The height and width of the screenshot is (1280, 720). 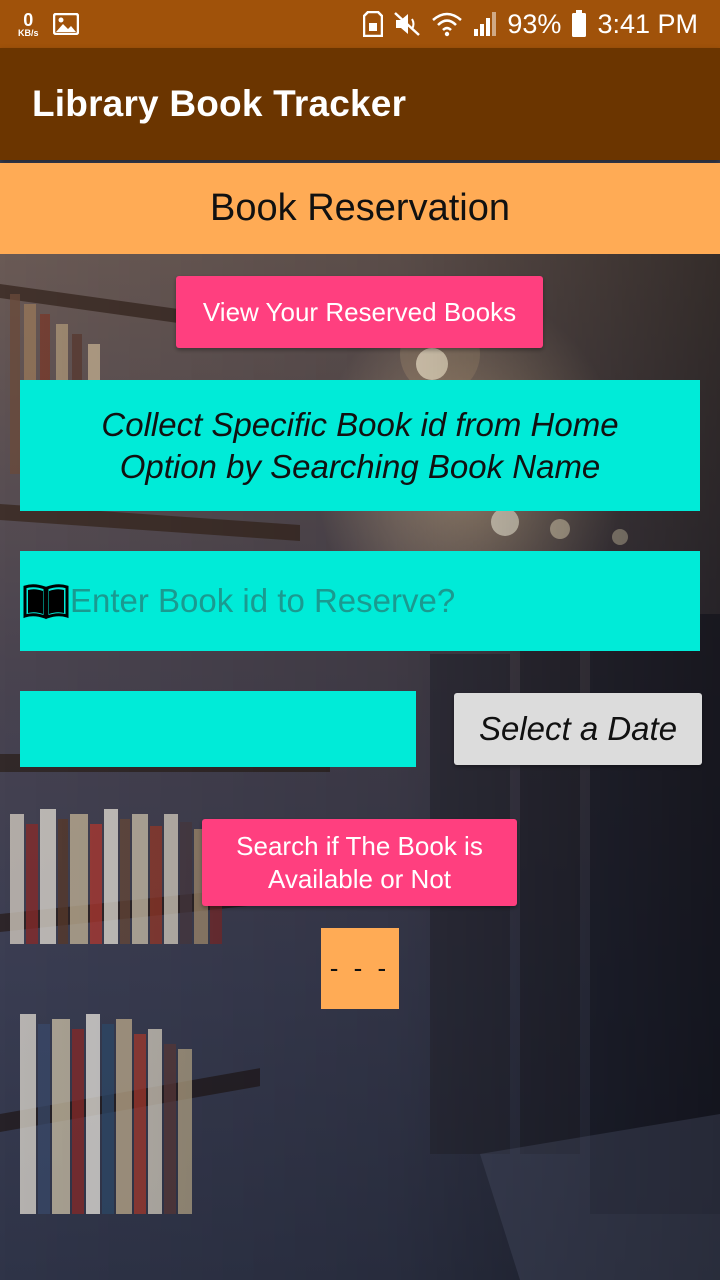 I want to click on select-date-button: Select a Date, so click(x=578, y=729).